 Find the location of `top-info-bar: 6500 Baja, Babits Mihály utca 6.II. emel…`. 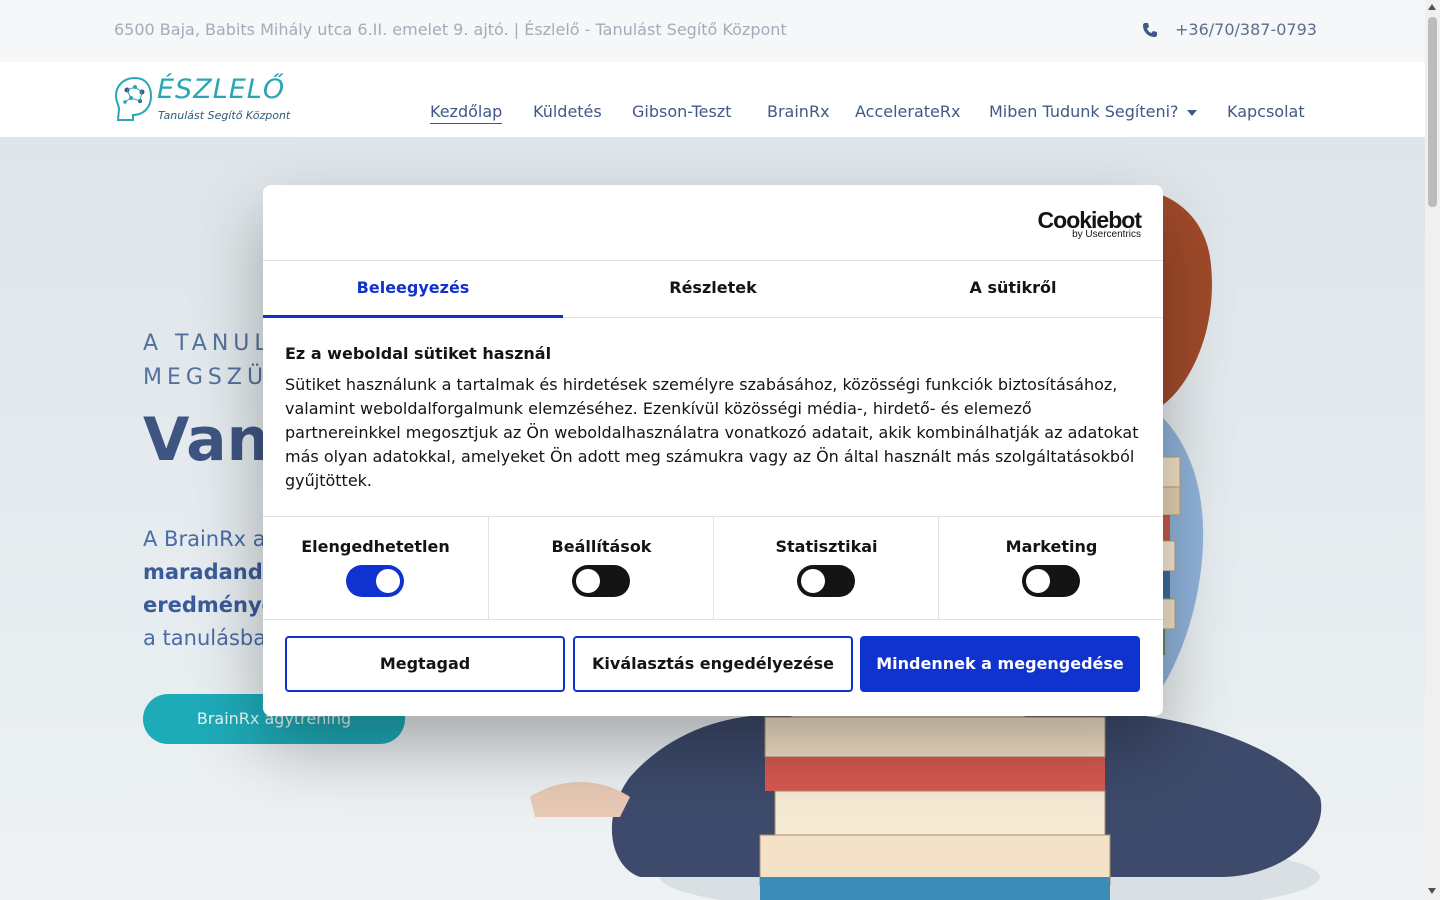

top-info-bar: 6500 Baja, Babits Mihály utca 6.II. emel… is located at coordinates (712, 31).